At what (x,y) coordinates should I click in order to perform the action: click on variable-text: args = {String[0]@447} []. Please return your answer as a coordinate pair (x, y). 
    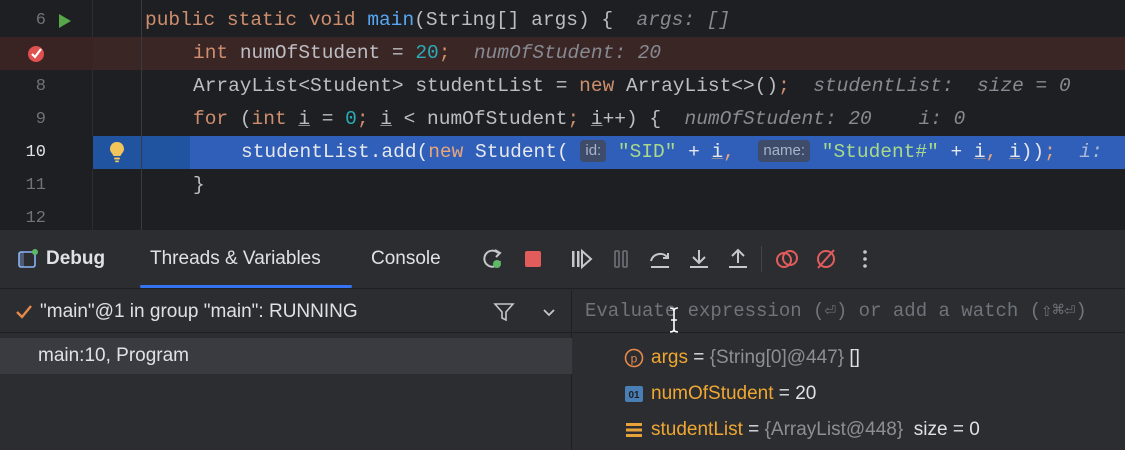
    Looking at the image, I should click on (755, 357).